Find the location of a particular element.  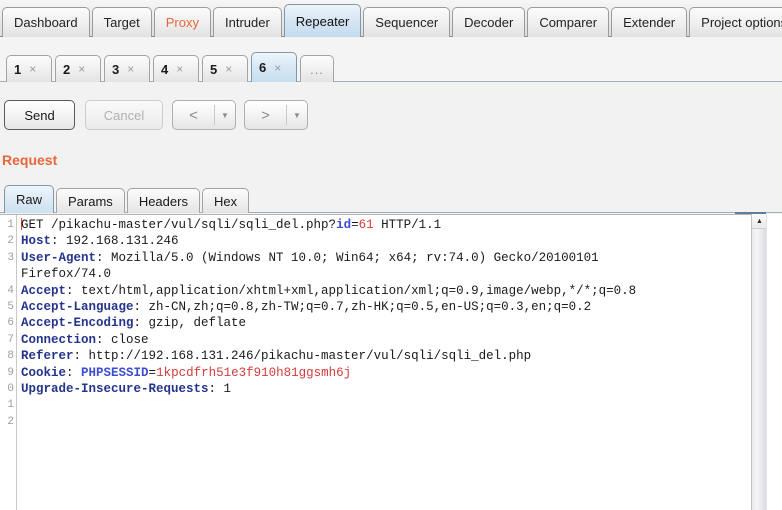

repeater-tab-6: 6 × is located at coordinates (274, 67).